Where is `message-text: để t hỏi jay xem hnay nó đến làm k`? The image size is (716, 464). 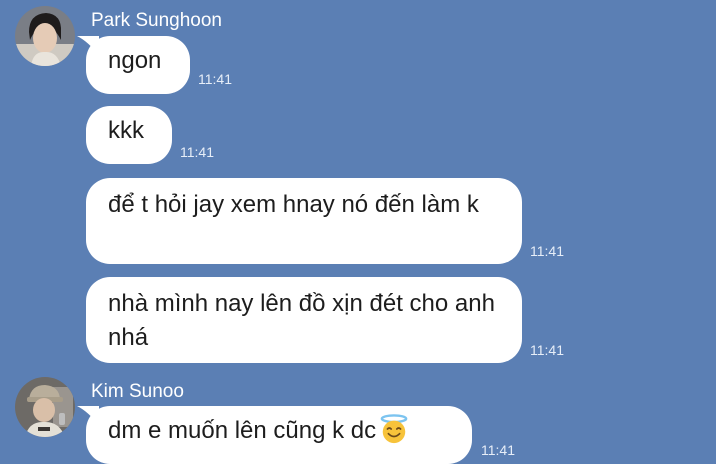
message-text: để t hỏi jay xem hnay nó đến làm k is located at coordinates (293, 204).